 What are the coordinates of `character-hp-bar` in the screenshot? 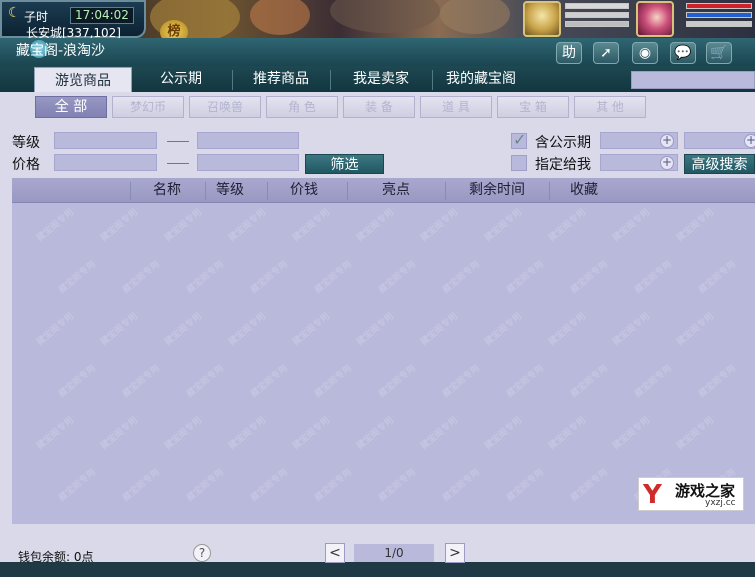 It's located at (719, 6).